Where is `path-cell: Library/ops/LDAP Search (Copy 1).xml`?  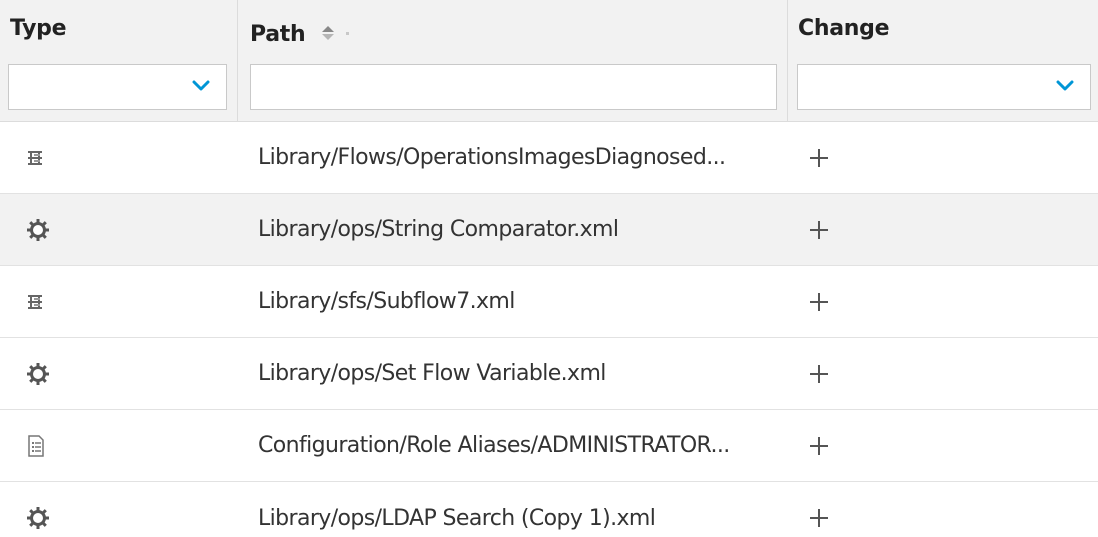
path-cell: Library/ops/LDAP Search (Copy 1).xml is located at coordinates (457, 518).